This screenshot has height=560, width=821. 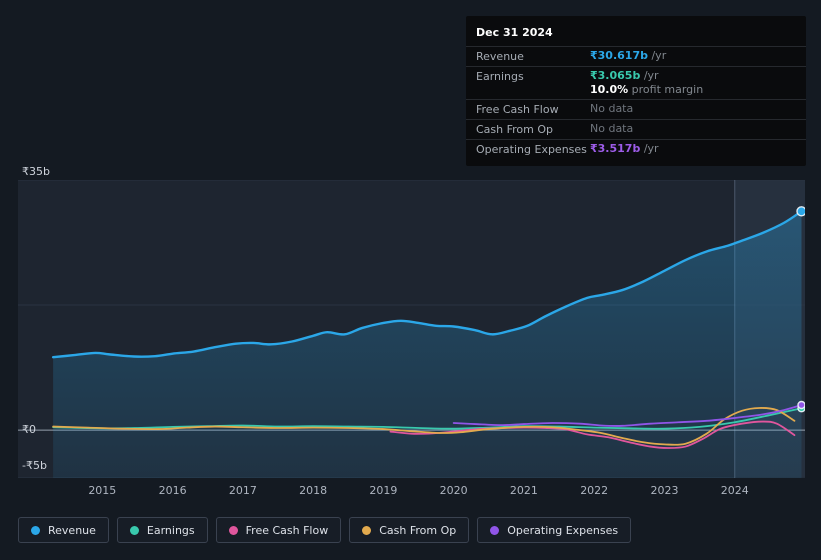 I want to click on x-tick-label: 2017, so click(x=242, y=490).